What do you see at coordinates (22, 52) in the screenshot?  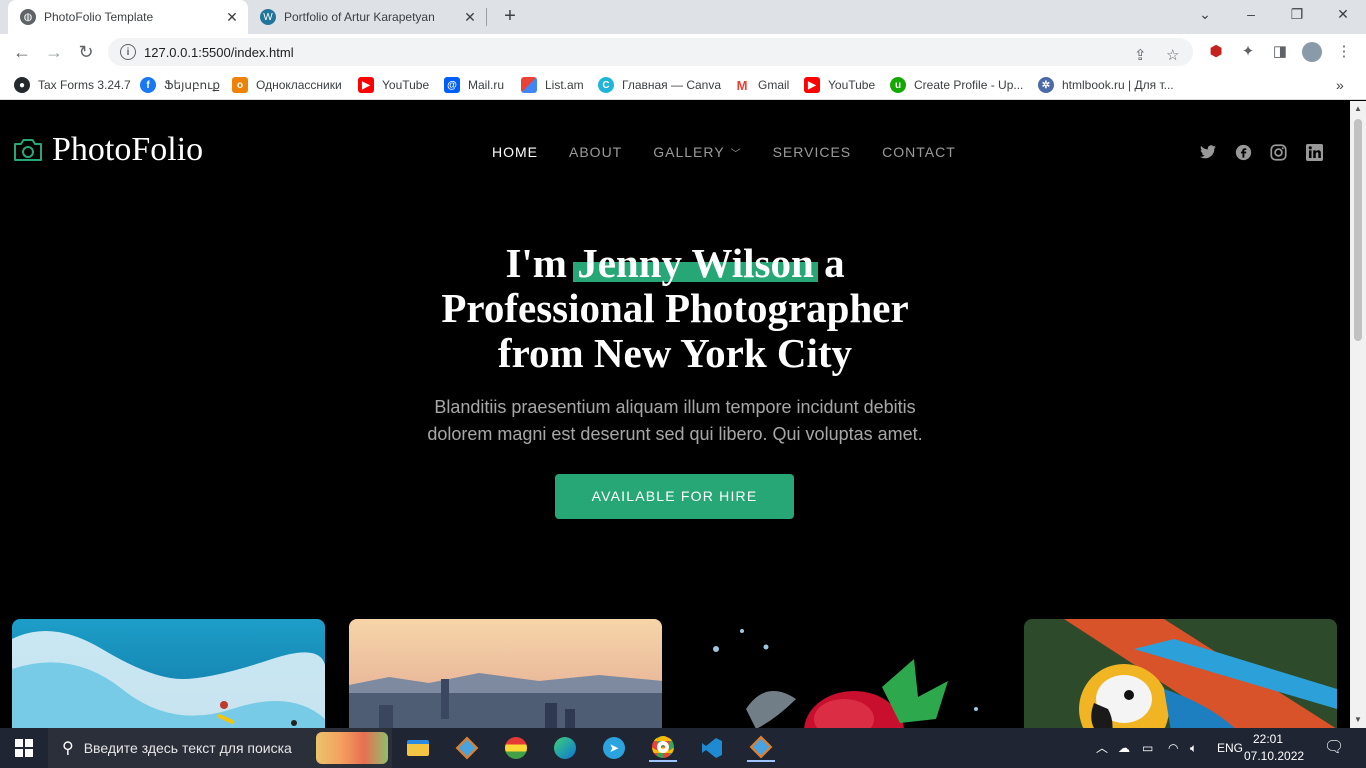 I see `back-button: ←` at bounding box center [22, 52].